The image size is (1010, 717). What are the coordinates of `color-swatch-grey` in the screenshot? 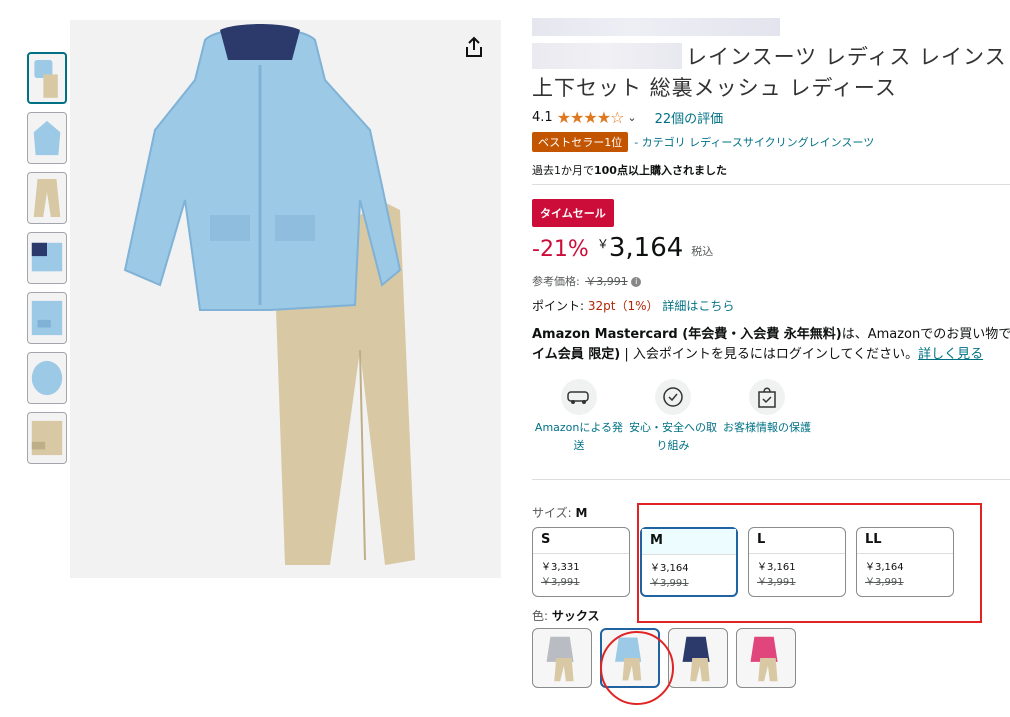 It's located at (562, 658).